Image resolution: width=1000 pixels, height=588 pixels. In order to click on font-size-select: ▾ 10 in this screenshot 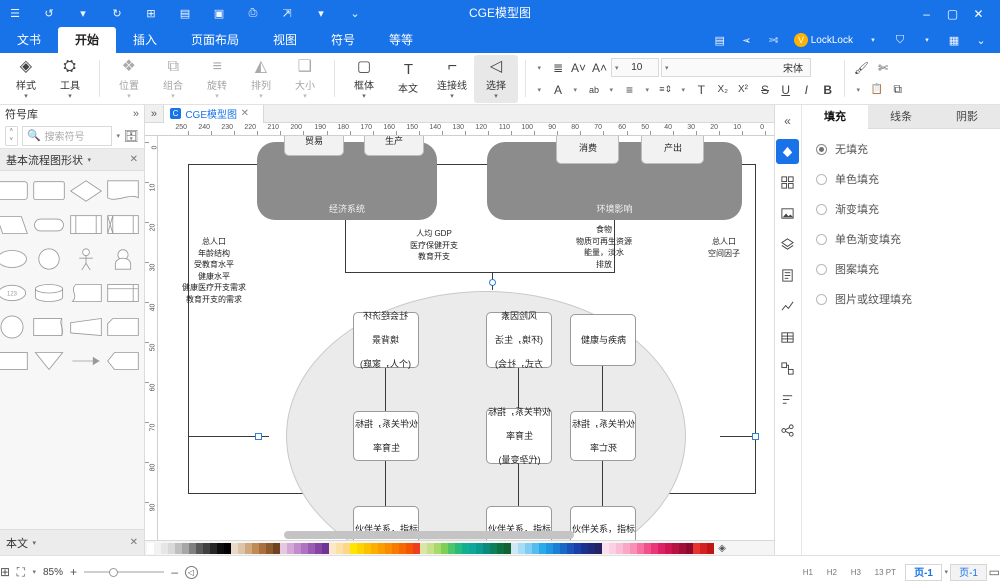, I will do `click(635, 67)`.